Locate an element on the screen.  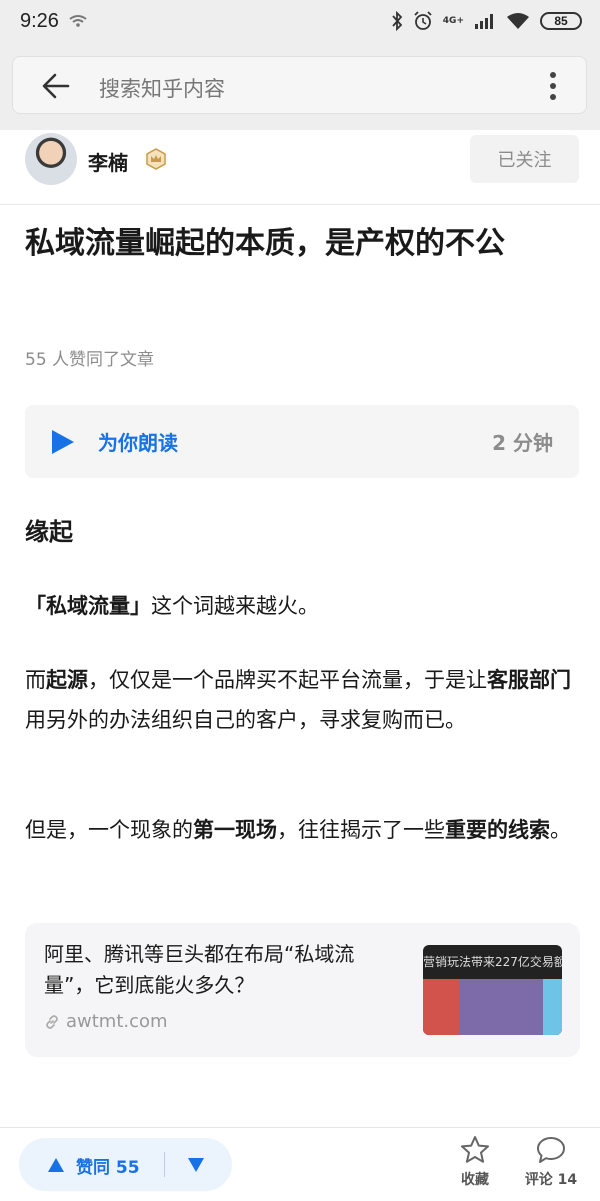
triangle-up-icon is located at coordinates (56, 1165).